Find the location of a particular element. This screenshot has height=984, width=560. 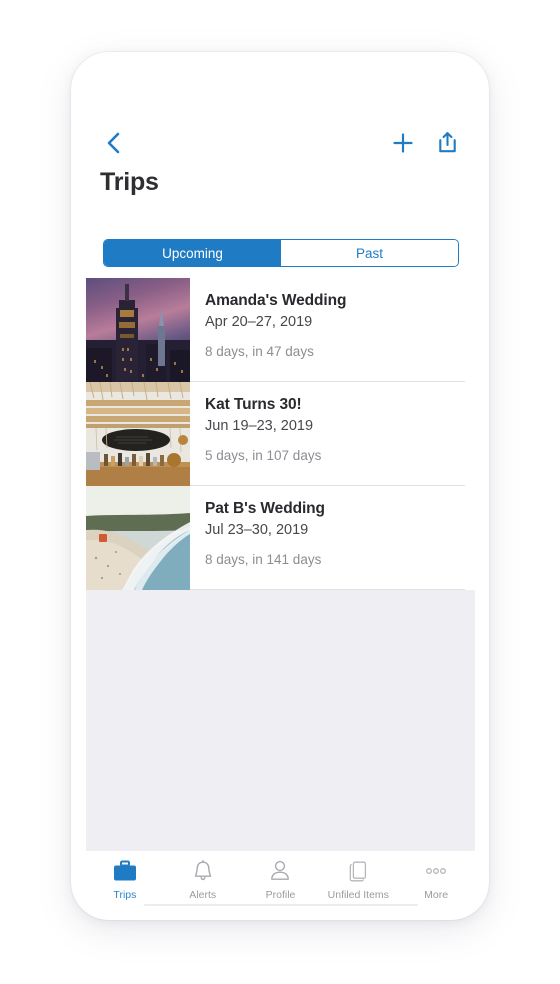

back-button is located at coordinates (113, 145).